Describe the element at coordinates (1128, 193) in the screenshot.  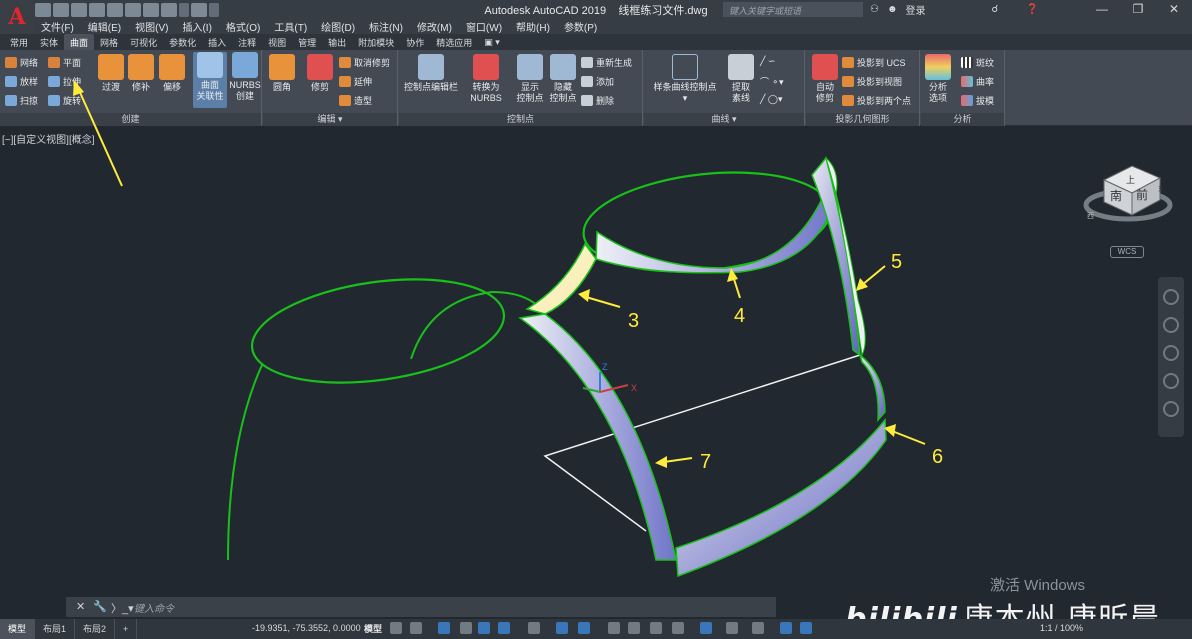
I see `viewcube: 南 前 上 东 西` at that location.